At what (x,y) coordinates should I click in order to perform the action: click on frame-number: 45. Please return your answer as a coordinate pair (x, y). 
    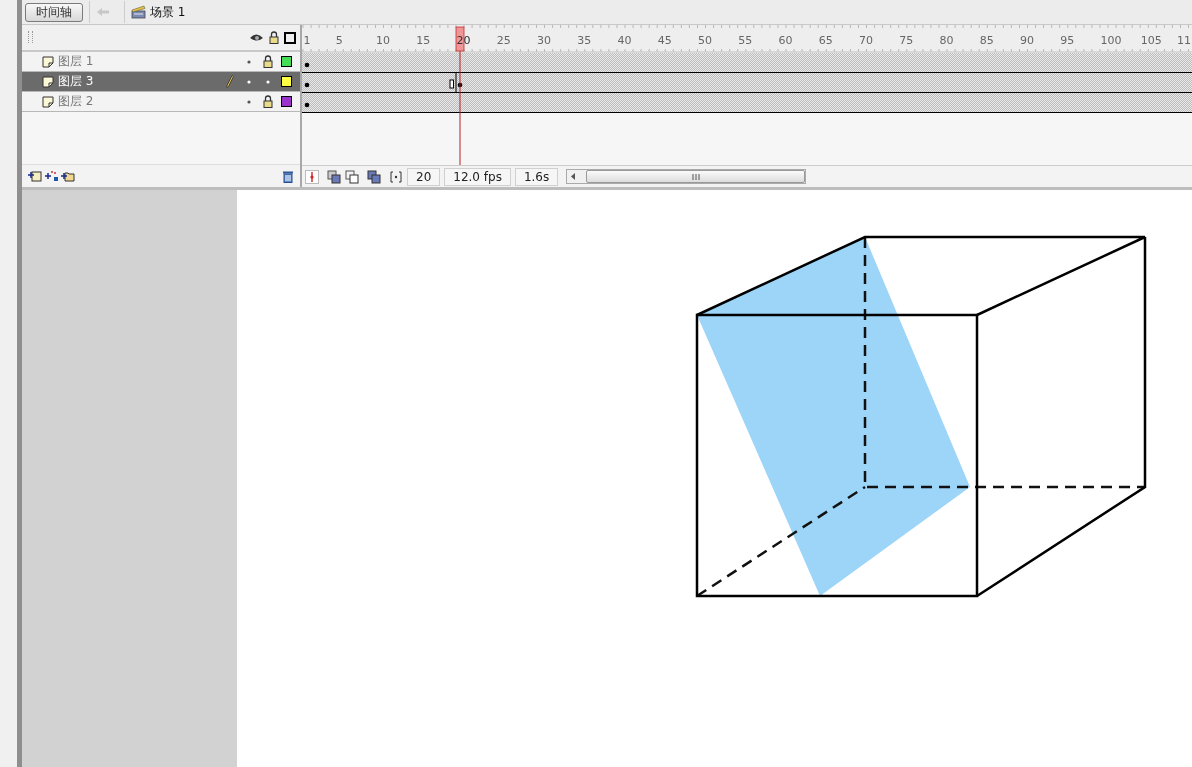
    Looking at the image, I should click on (664, 40).